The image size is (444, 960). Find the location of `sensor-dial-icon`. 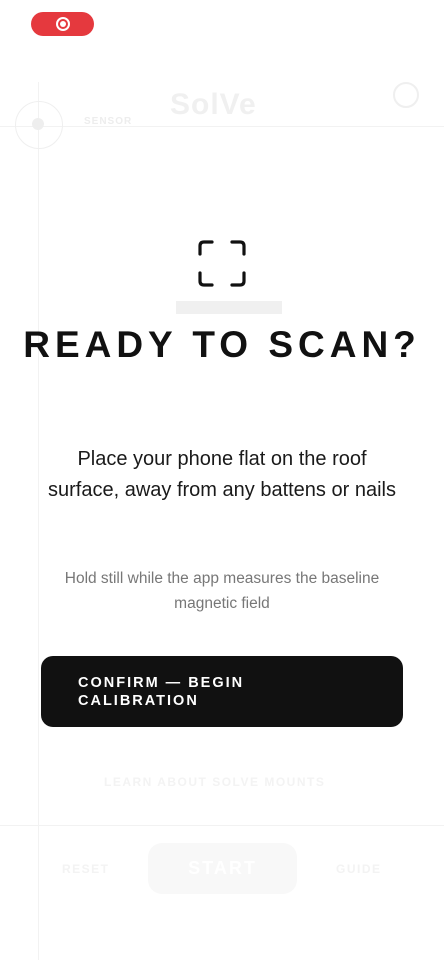

sensor-dial-icon is located at coordinates (39, 125).